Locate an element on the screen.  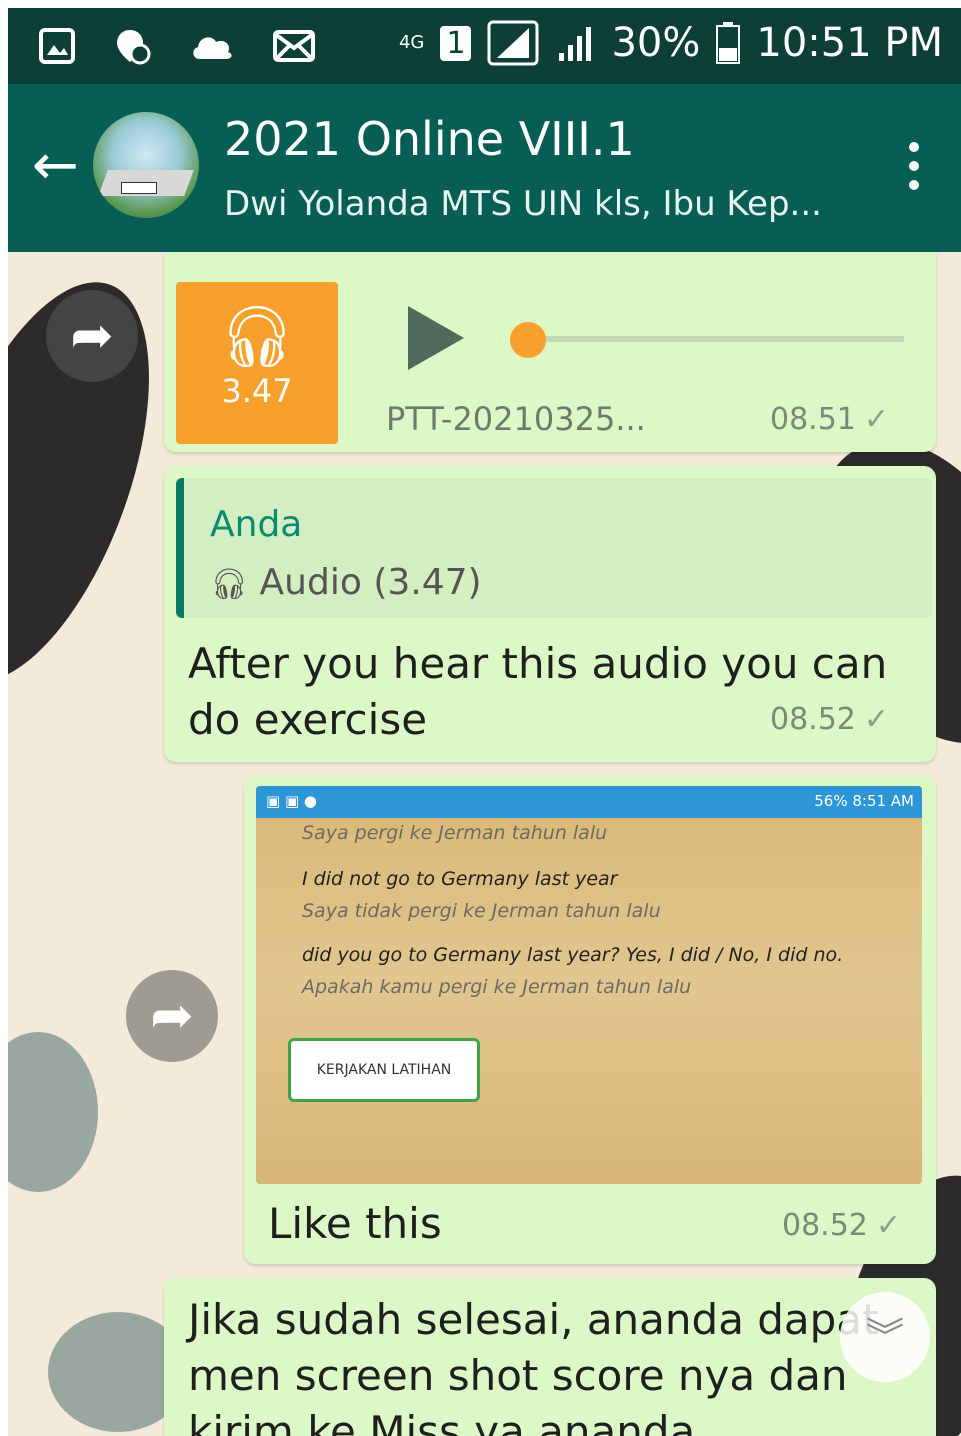
message-text: After you hear this audio you can is located at coordinates (538, 663).